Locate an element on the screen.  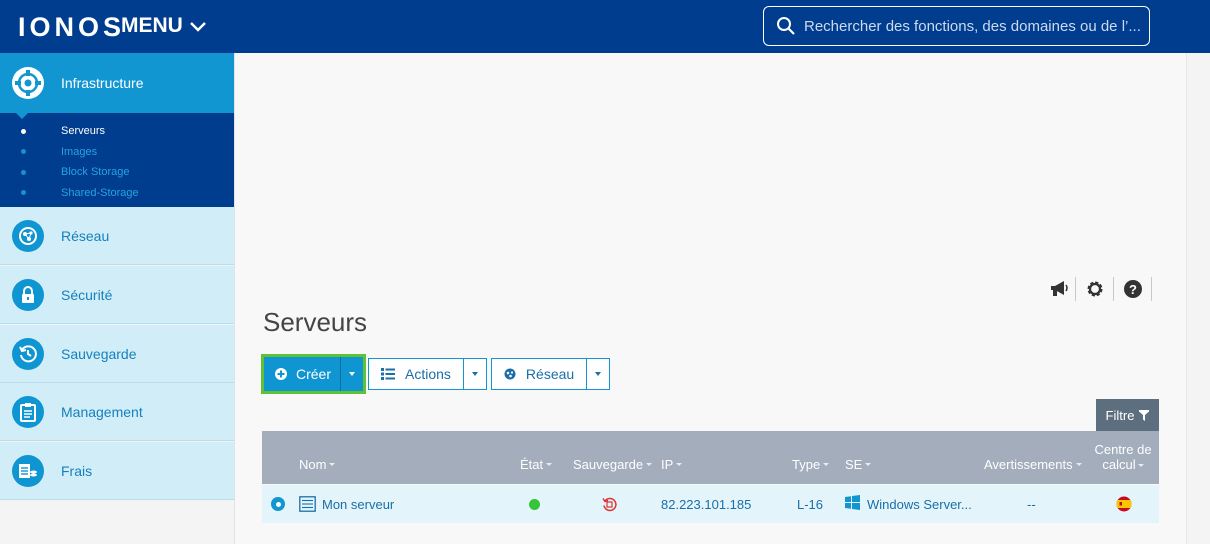
create-label: Créer is located at coordinates (314, 374).